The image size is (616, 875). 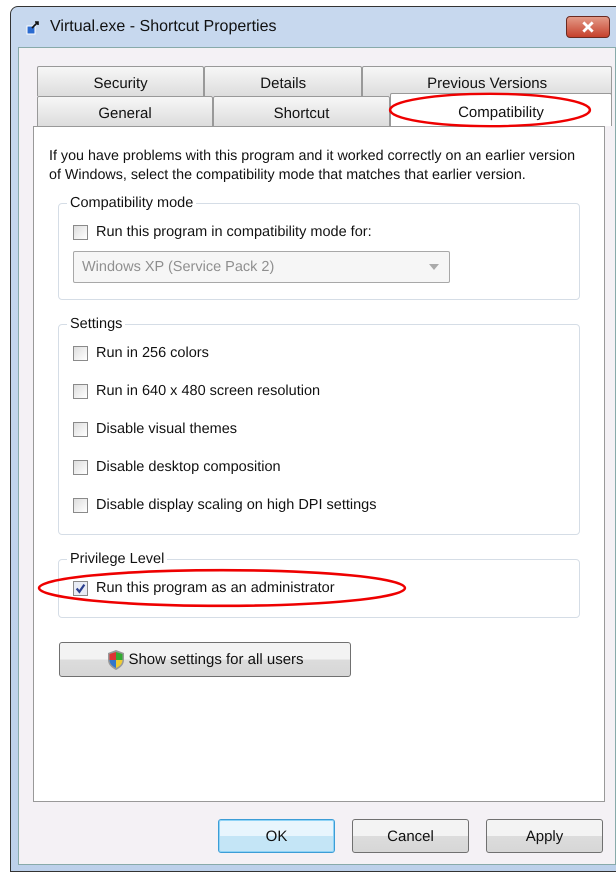 What do you see at coordinates (205, 659) in the screenshot?
I see `show-settings-button: Show settings for all users` at bounding box center [205, 659].